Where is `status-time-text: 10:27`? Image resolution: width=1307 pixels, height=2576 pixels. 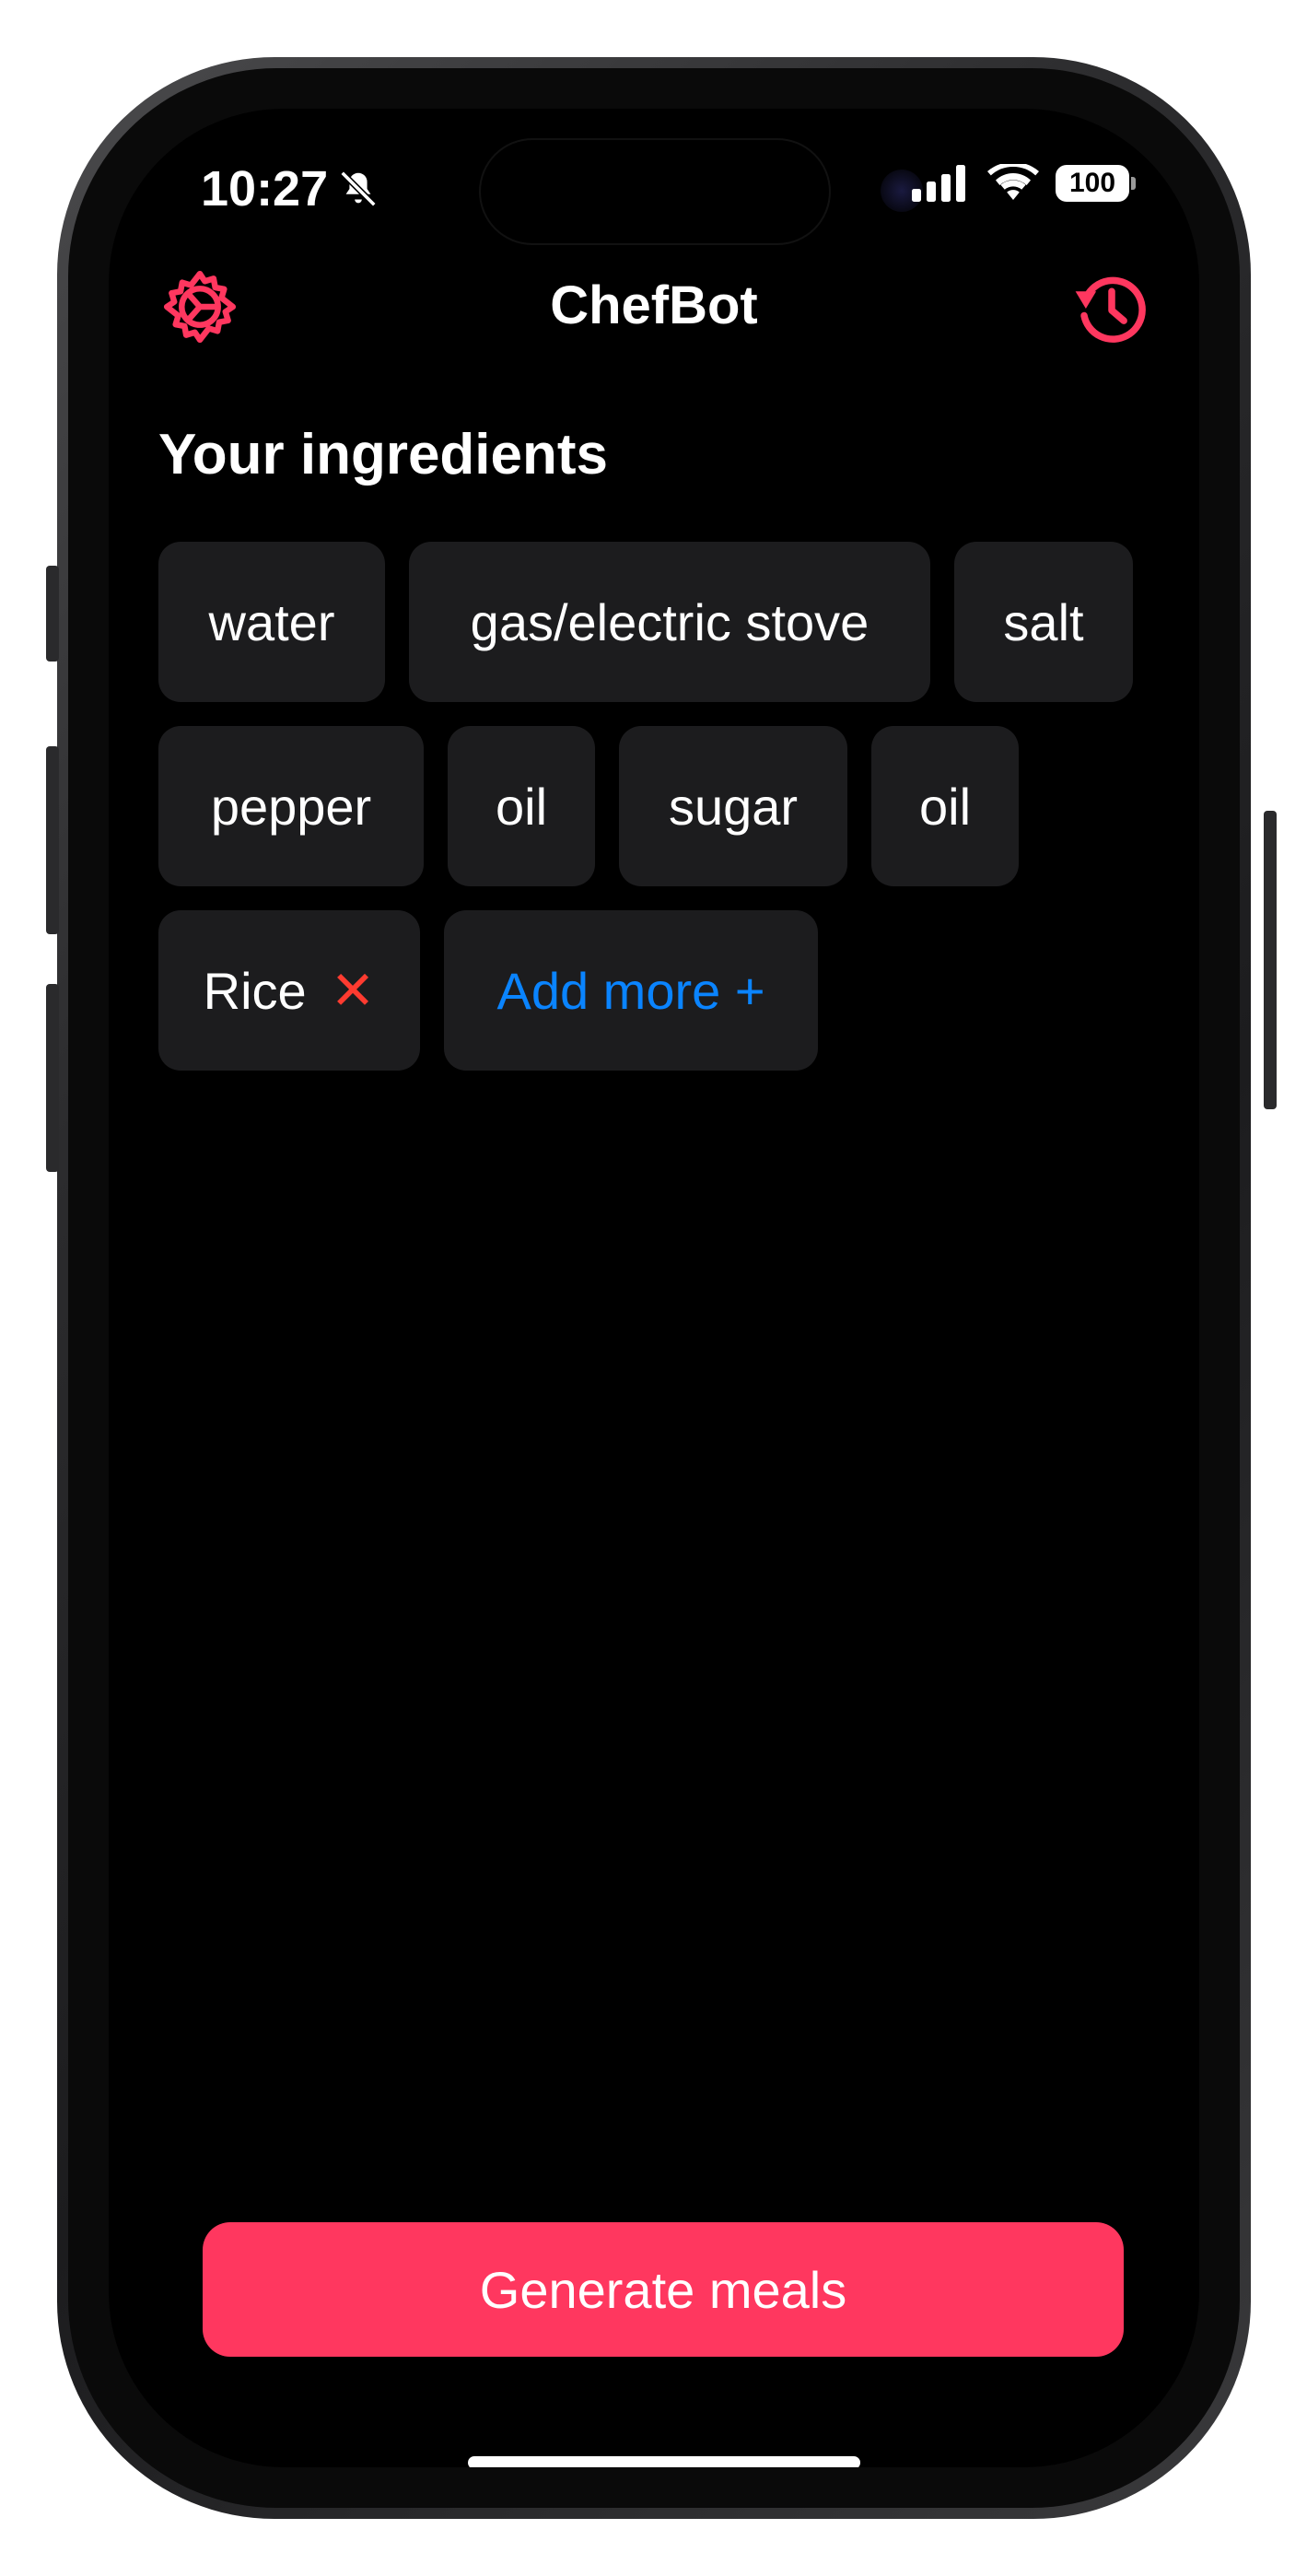 status-time-text: 10:27 is located at coordinates (265, 189).